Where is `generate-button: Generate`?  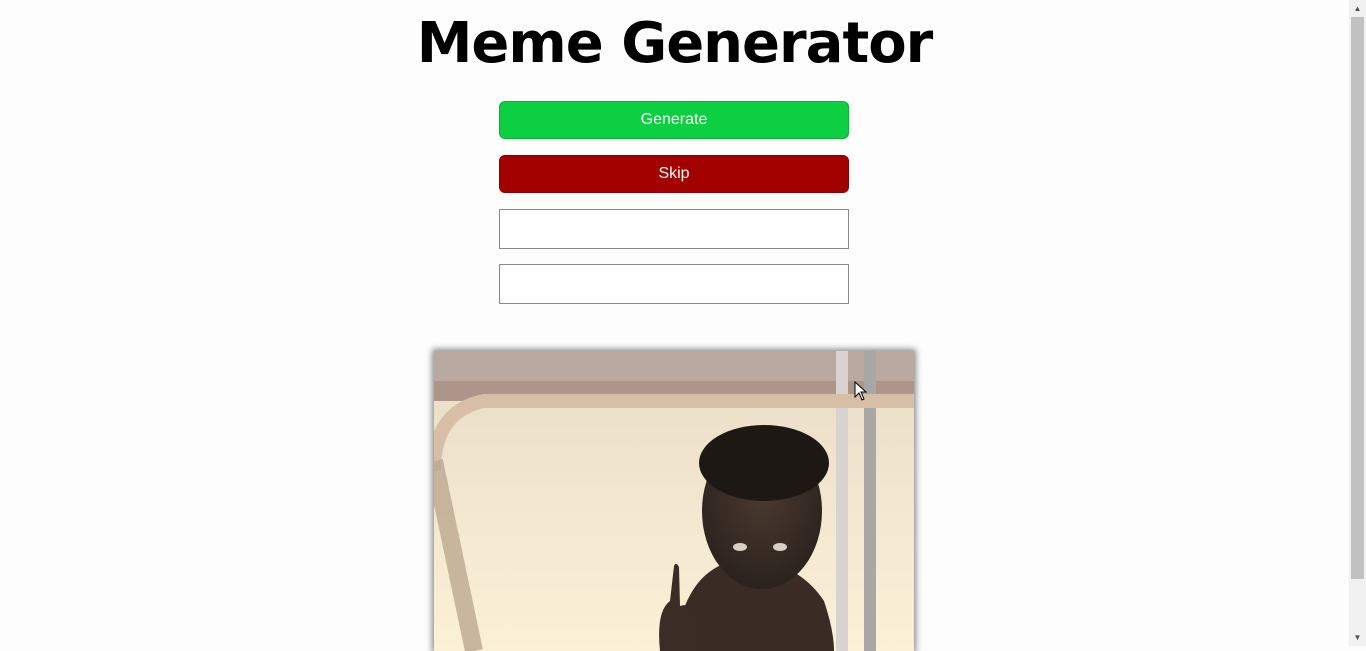
generate-button: Generate is located at coordinates (674, 120).